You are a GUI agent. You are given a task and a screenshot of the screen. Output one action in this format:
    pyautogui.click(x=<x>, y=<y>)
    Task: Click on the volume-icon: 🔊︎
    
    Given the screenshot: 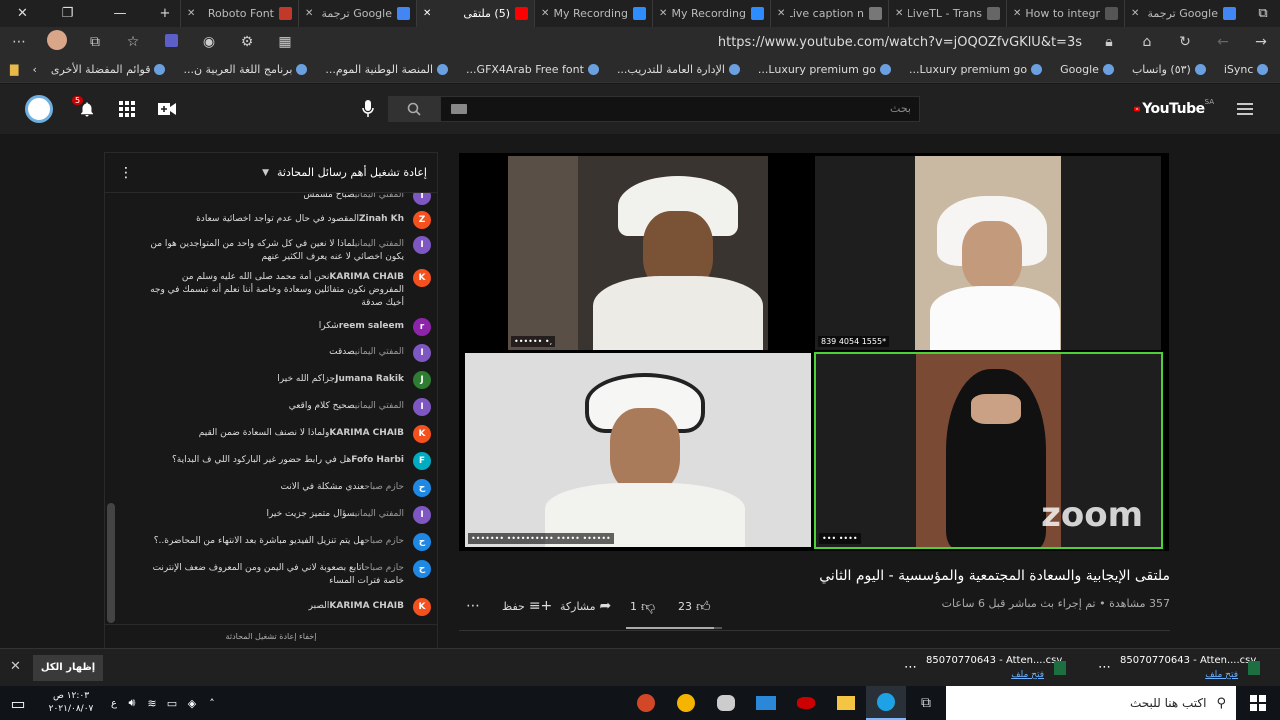 What is the action you would take?
    pyautogui.click(x=132, y=703)
    